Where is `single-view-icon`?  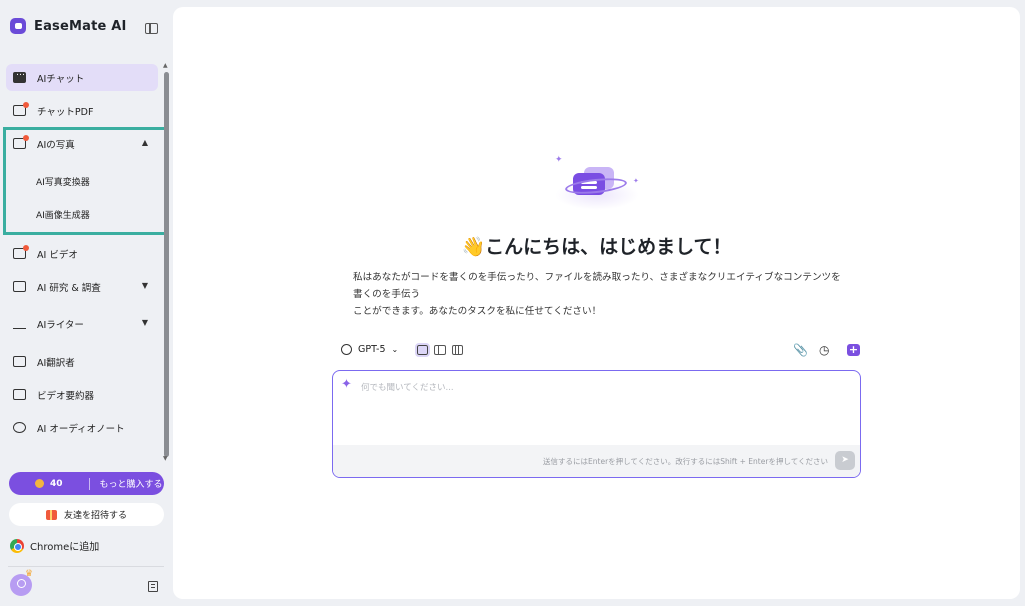 single-view-icon is located at coordinates (422, 350).